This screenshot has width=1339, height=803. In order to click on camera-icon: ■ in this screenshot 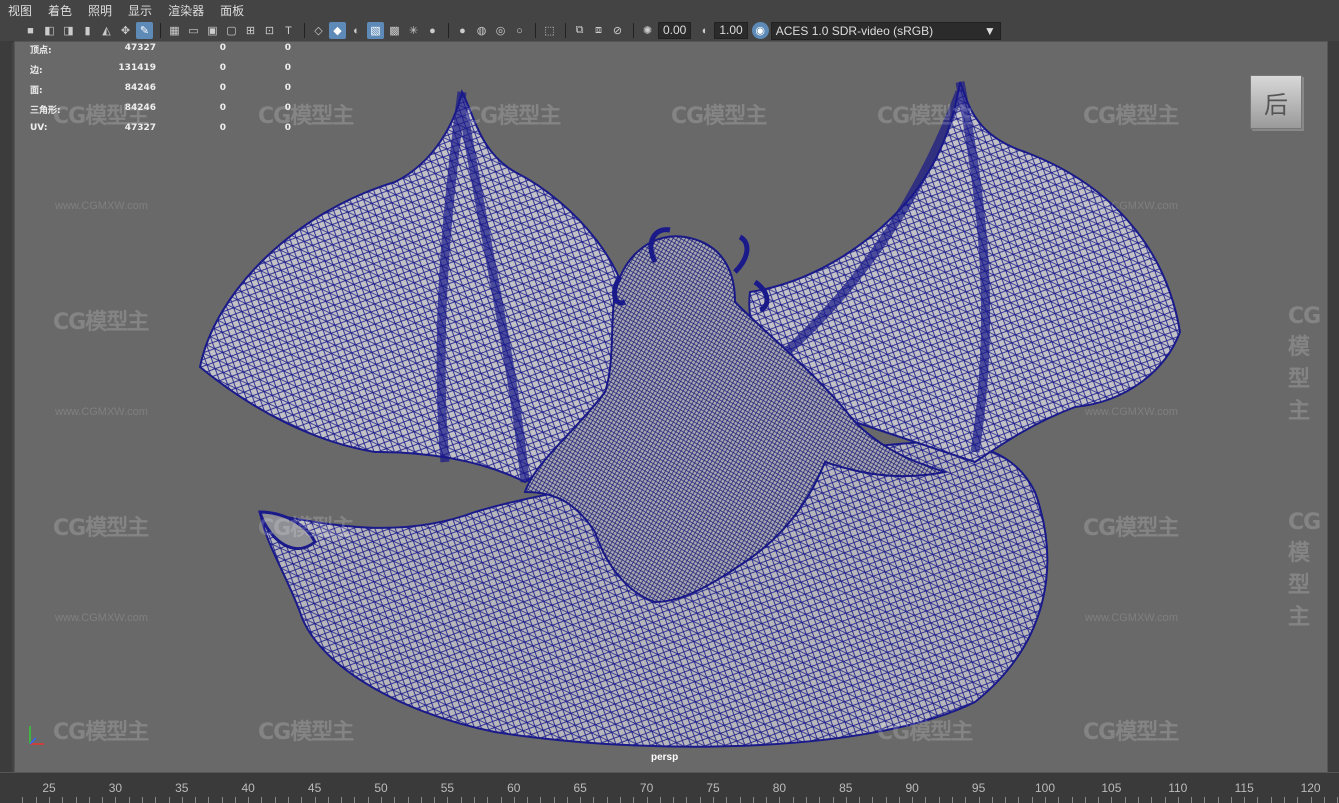, I will do `click(30, 30)`.